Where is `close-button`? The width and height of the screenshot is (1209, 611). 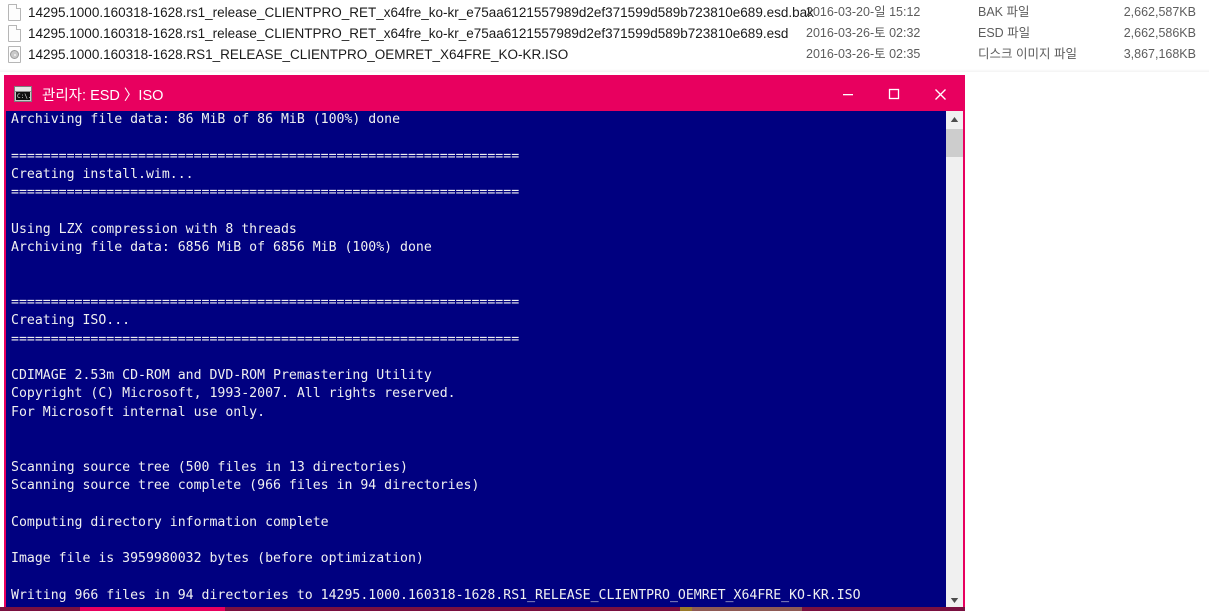 close-button is located at coordinates (940, 94).